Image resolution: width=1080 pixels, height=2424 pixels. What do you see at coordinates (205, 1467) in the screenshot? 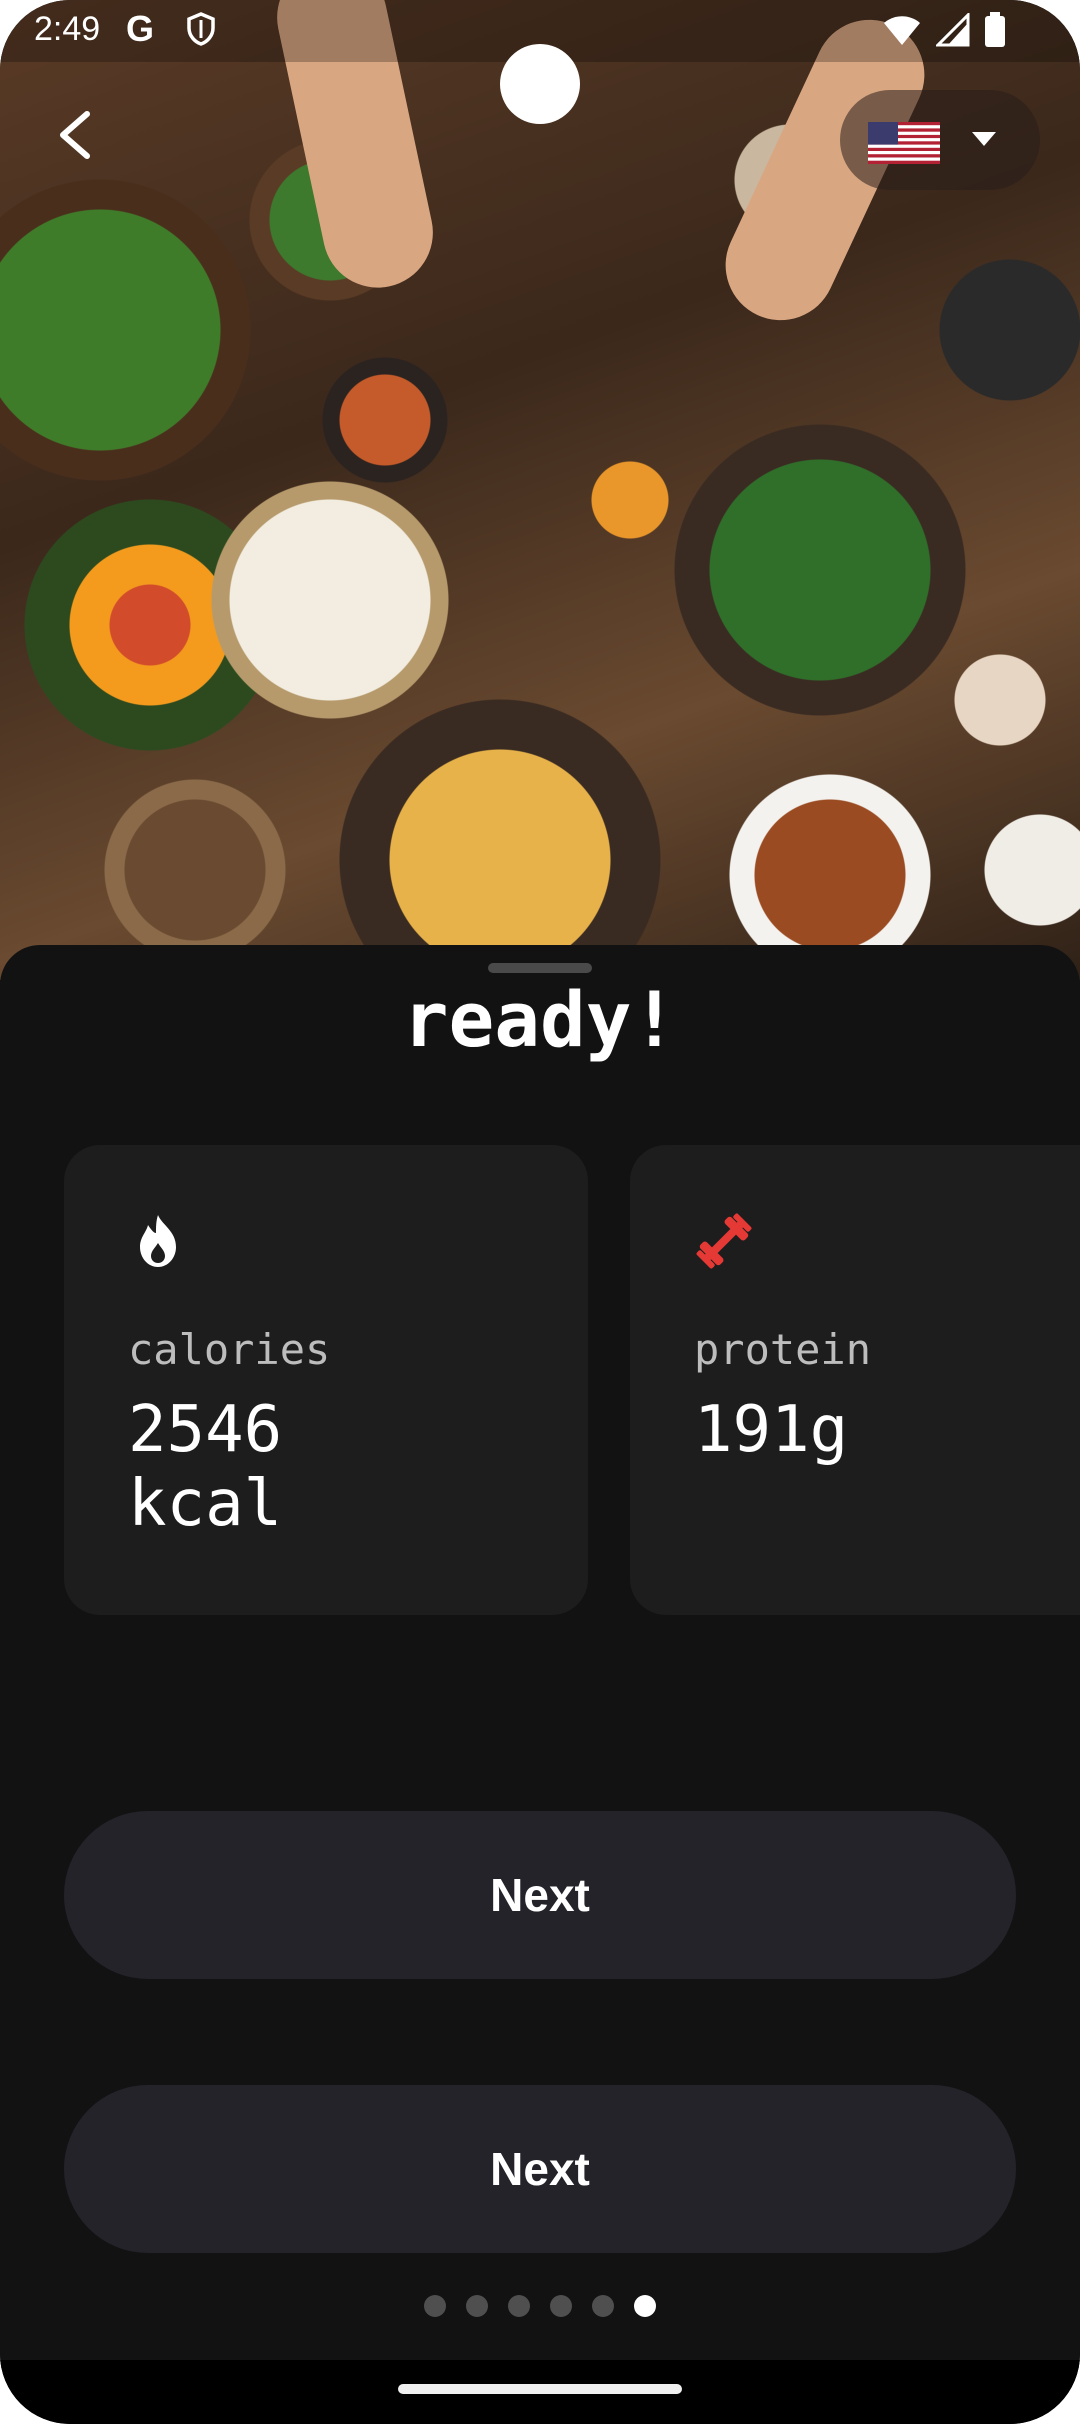
I see `calories-value: 2546 kcal` at bounding box center [205, 1467].